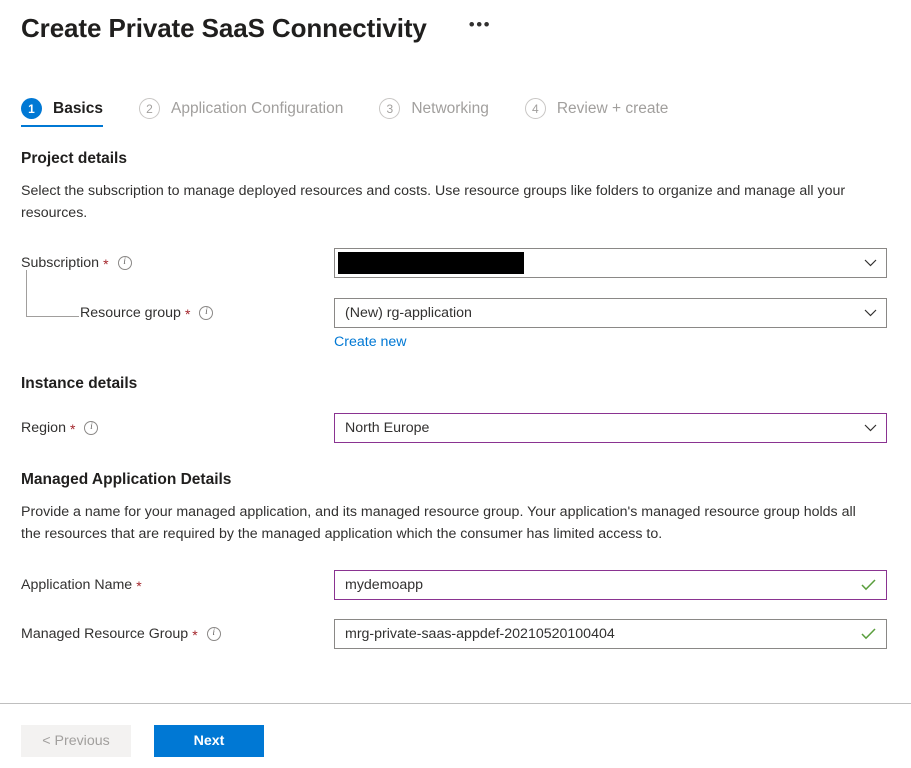 The width and height of the screenshot is (911, 768). Describe the element at coordinates (78, 108) in the screenshot. I see `tab-basics-label: Basics` at that location.